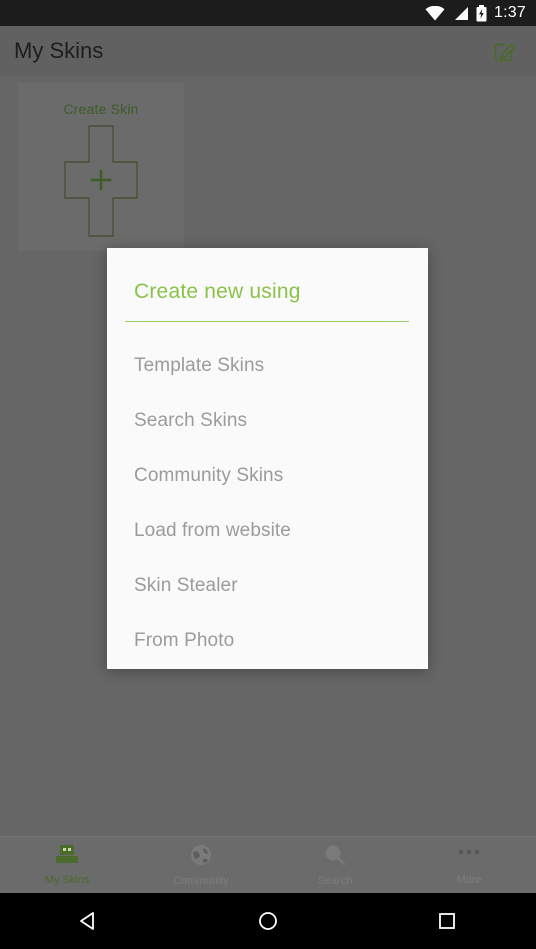  I want to click on globe-icon, so click(201, 857).